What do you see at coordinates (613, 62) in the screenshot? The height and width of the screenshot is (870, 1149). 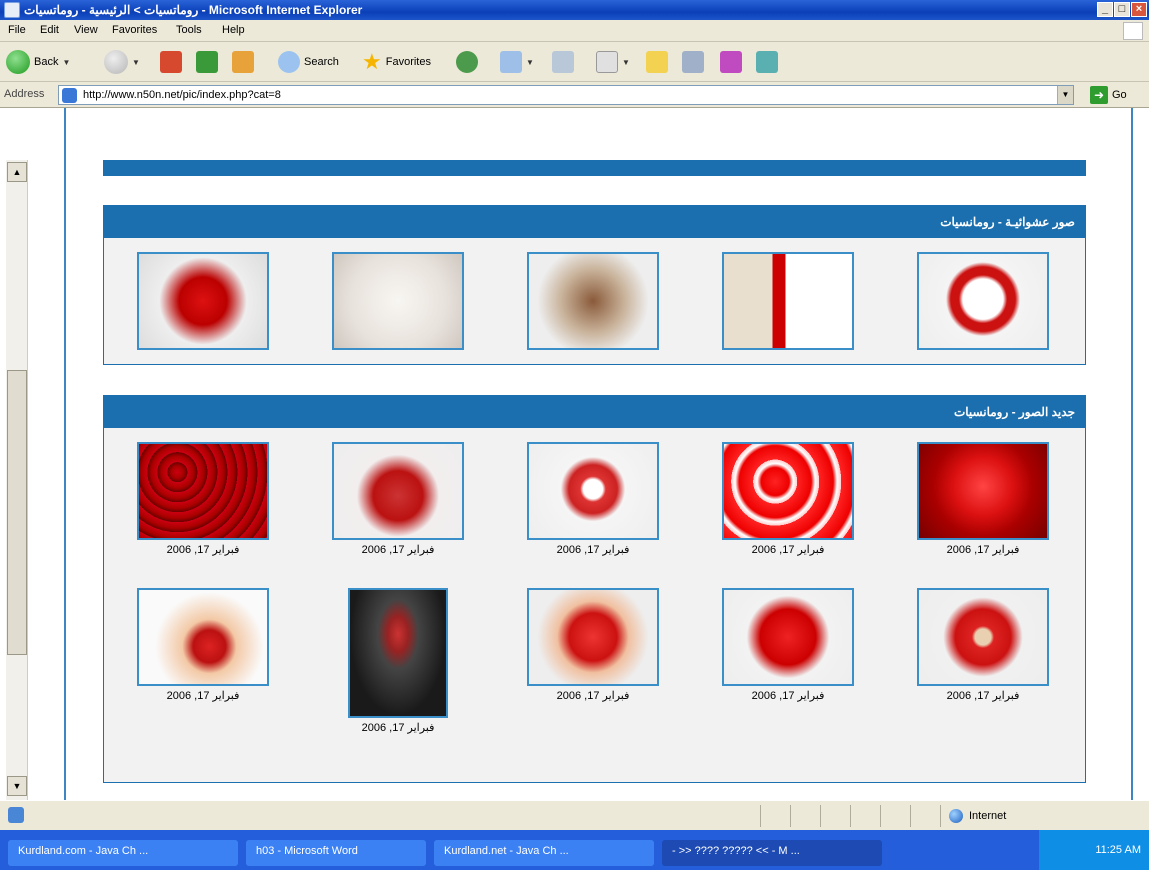 I see `edit-button: ▼` at bounding box center [613, 62].